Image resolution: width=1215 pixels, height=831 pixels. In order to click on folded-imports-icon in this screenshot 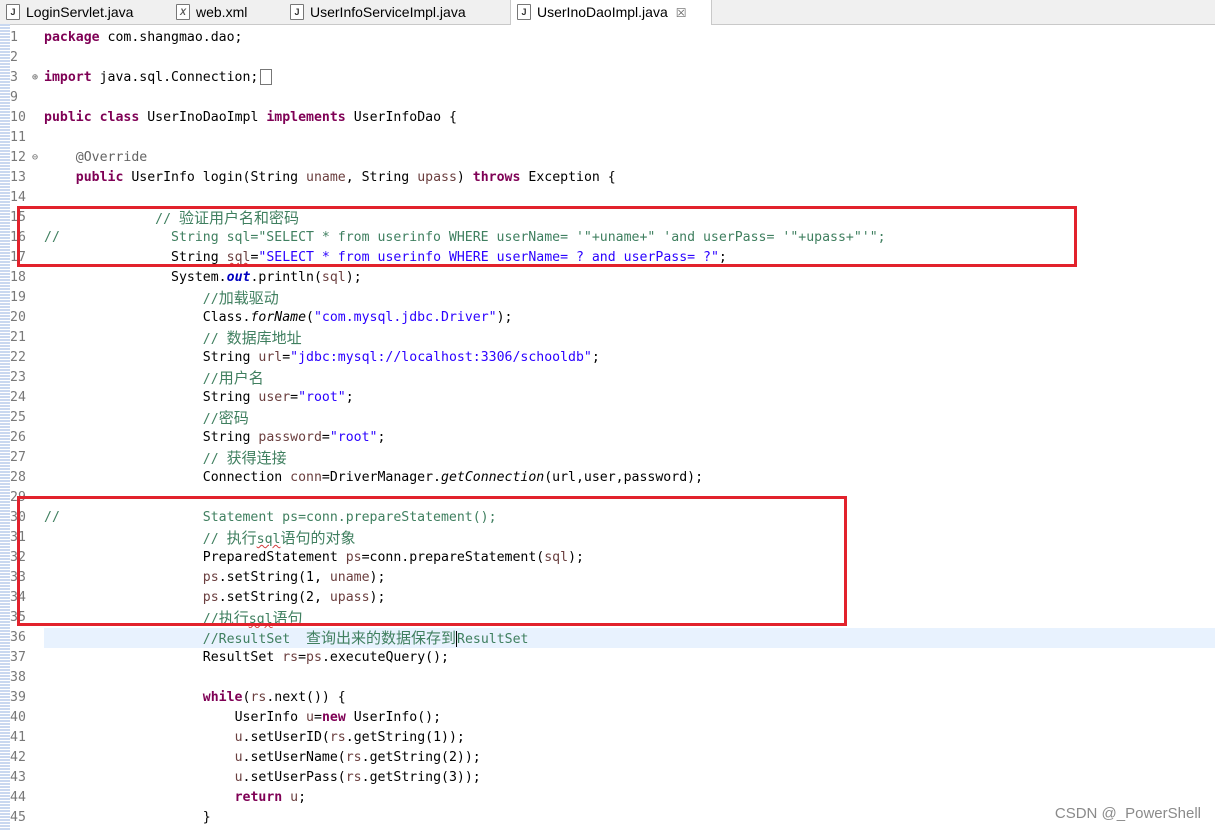, I will do `click(266, 77)`.